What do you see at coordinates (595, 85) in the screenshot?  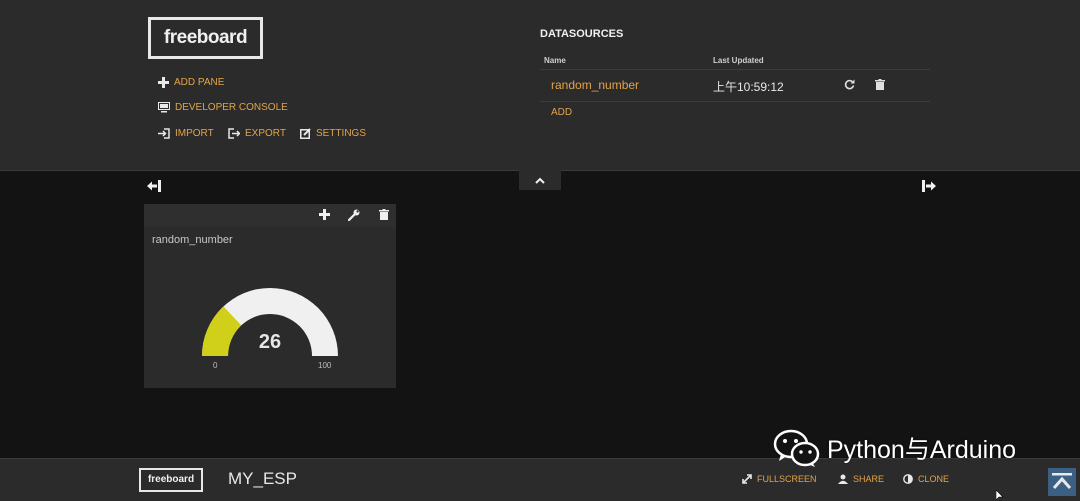 I see `datasource-name: random_number` at bounding box center [595, 85].